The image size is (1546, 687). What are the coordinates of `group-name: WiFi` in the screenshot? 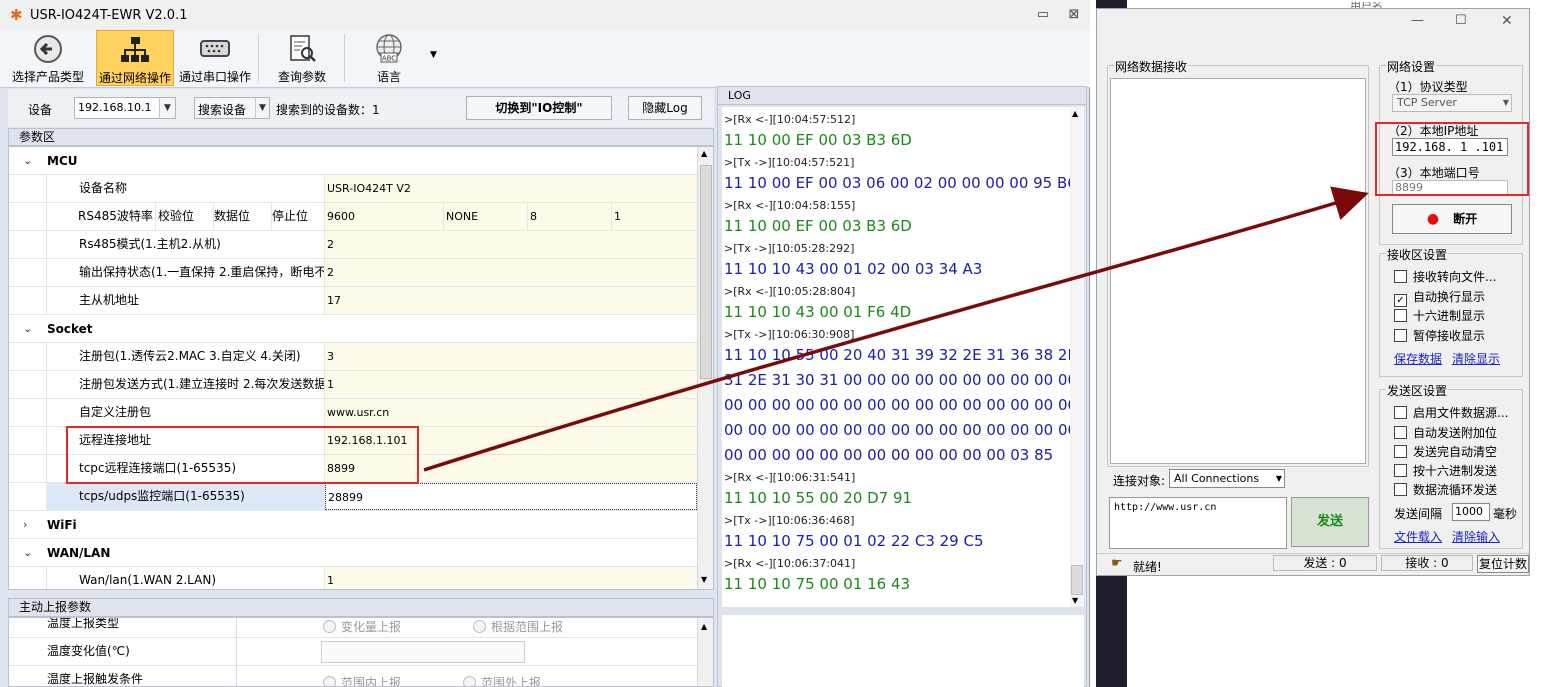 It's located at (62, 525).